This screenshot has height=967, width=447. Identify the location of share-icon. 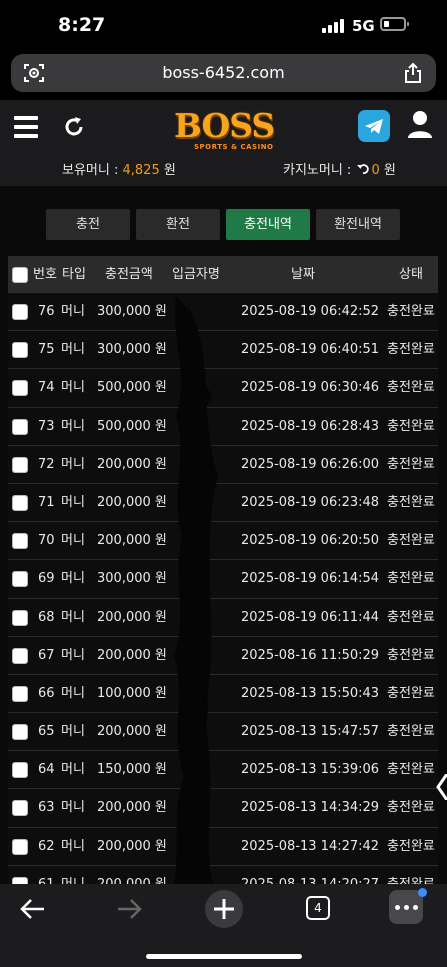
(413, 73).